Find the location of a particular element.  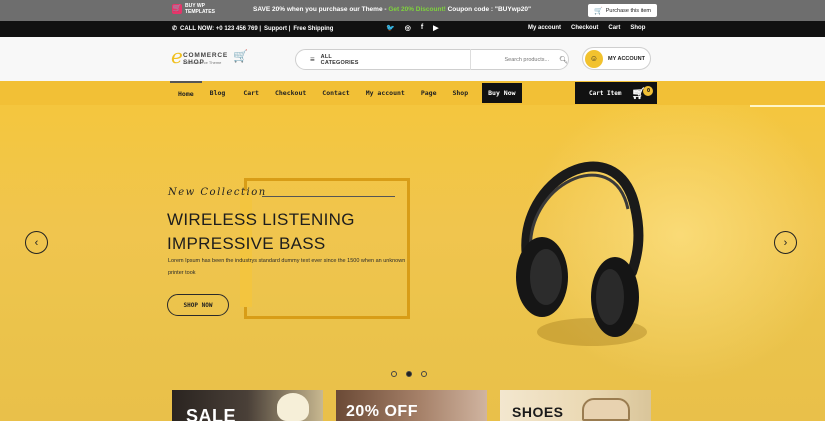

nav-item-page: Page is located at coordinates (429, 93).